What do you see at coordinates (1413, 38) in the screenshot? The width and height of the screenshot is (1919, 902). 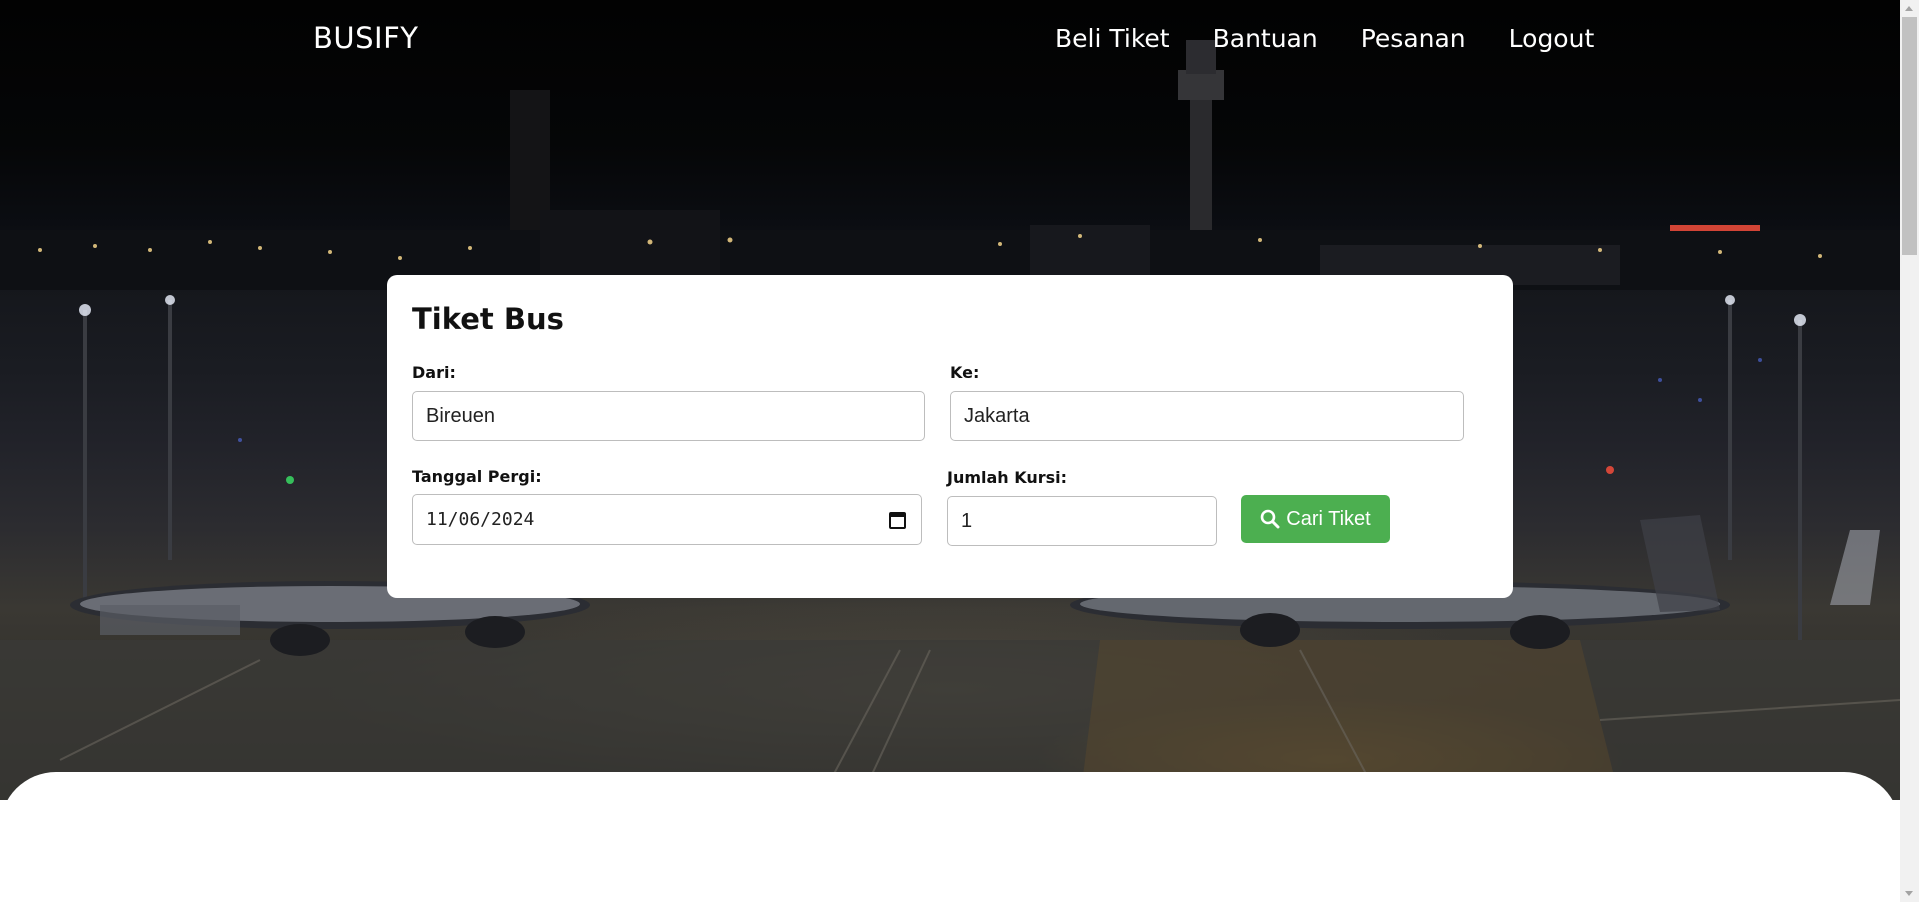 I see `nav-pesanan: Pesanan` at bounding box center [1413, 38].